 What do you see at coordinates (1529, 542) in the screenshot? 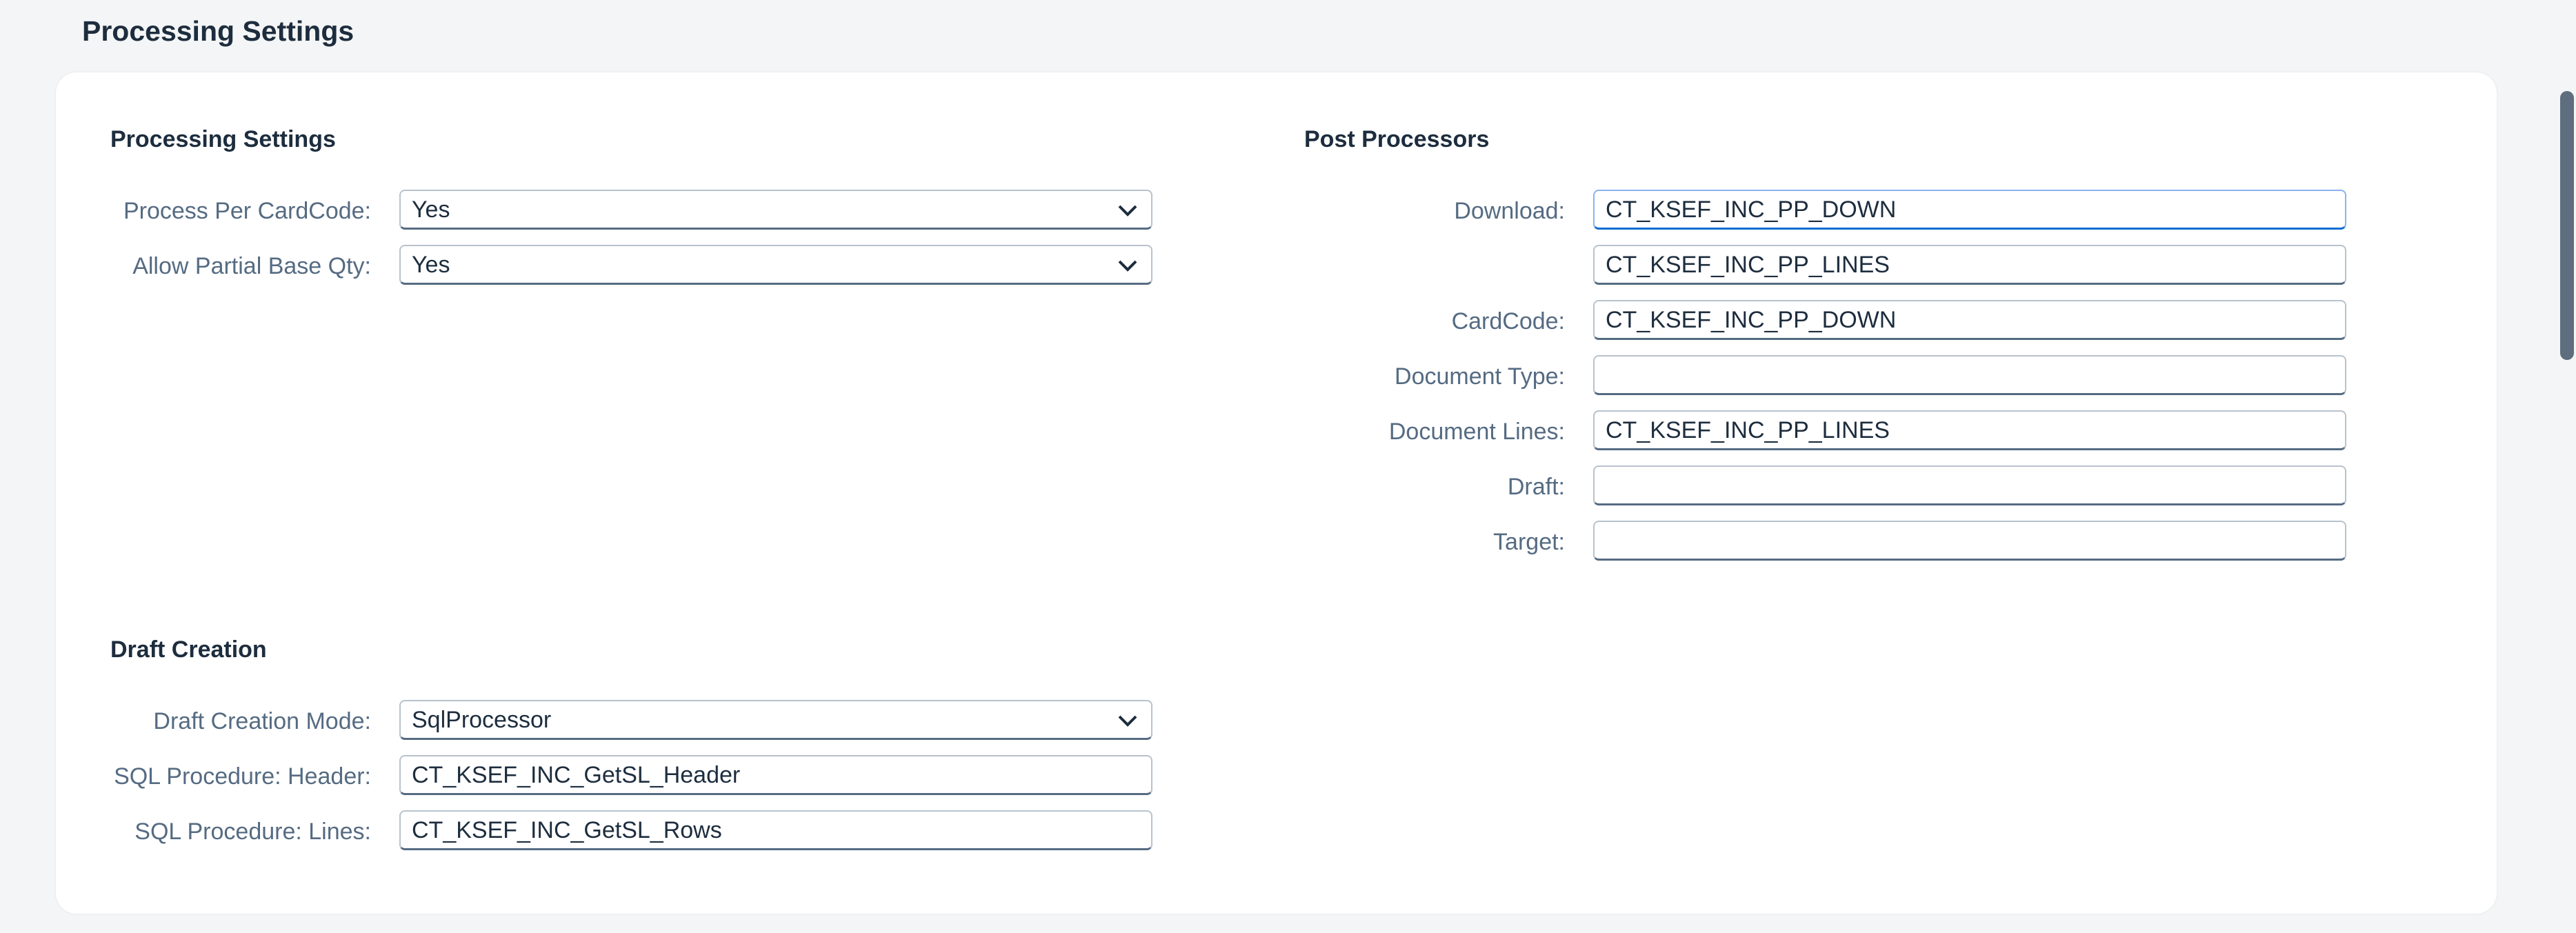
I see `target-label: Target:` at bounding box center [1529, 542].